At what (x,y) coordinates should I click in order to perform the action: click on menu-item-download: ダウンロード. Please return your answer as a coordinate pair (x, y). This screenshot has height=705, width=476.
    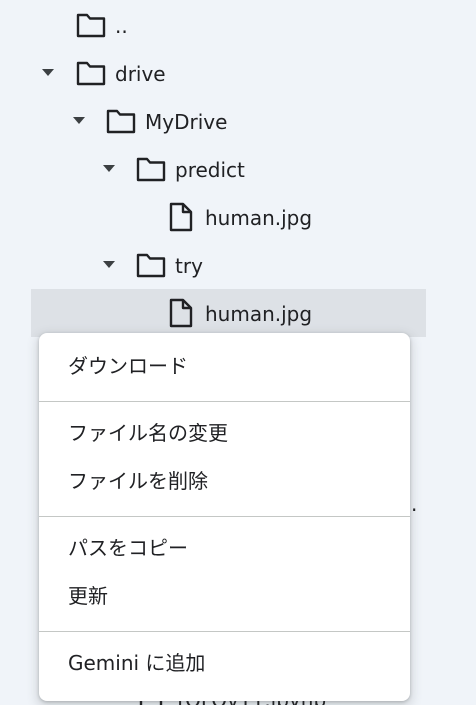
    Looking at the image, I should click on (224, 366).